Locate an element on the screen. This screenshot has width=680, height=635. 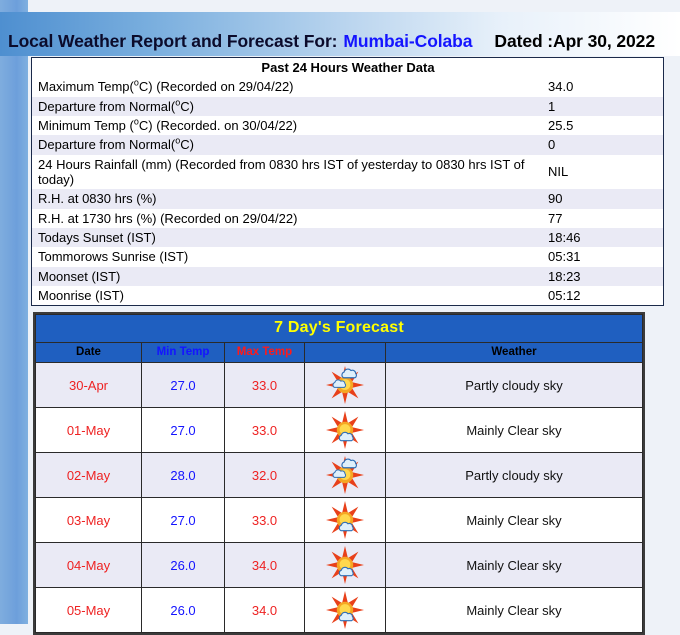
past-24-row: Departure from Normal(oC) 0 is located at coordinates (347, 145).